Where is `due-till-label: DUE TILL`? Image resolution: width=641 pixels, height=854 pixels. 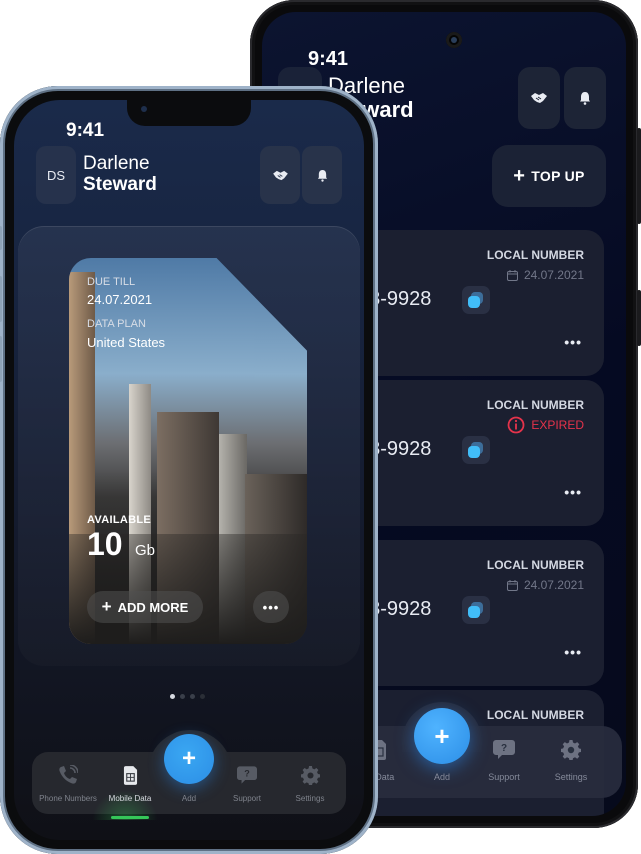
due-till-label: DUE TILL is located at coordinates (111, 282).